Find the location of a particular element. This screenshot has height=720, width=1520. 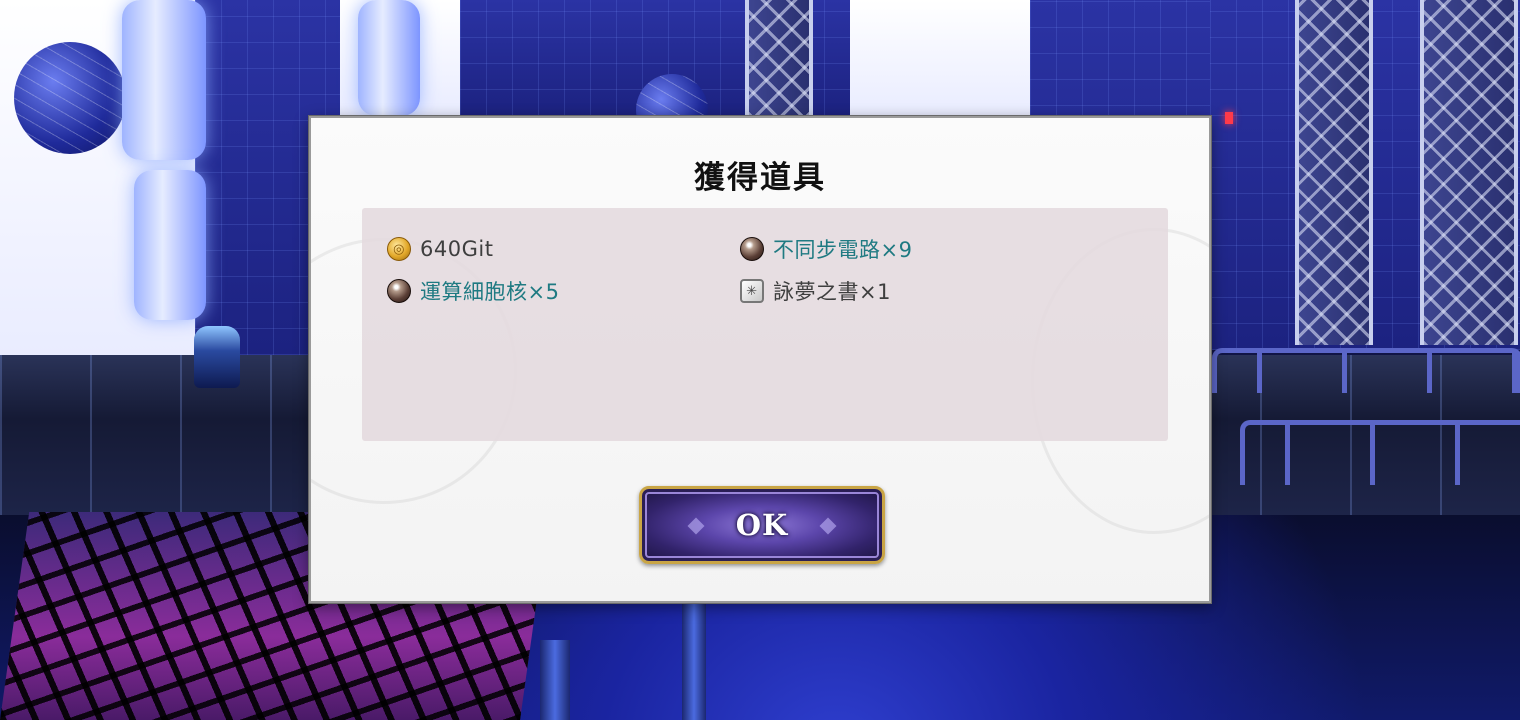

list-item: 不同步電路×9 is located at coordinates (826, 249).